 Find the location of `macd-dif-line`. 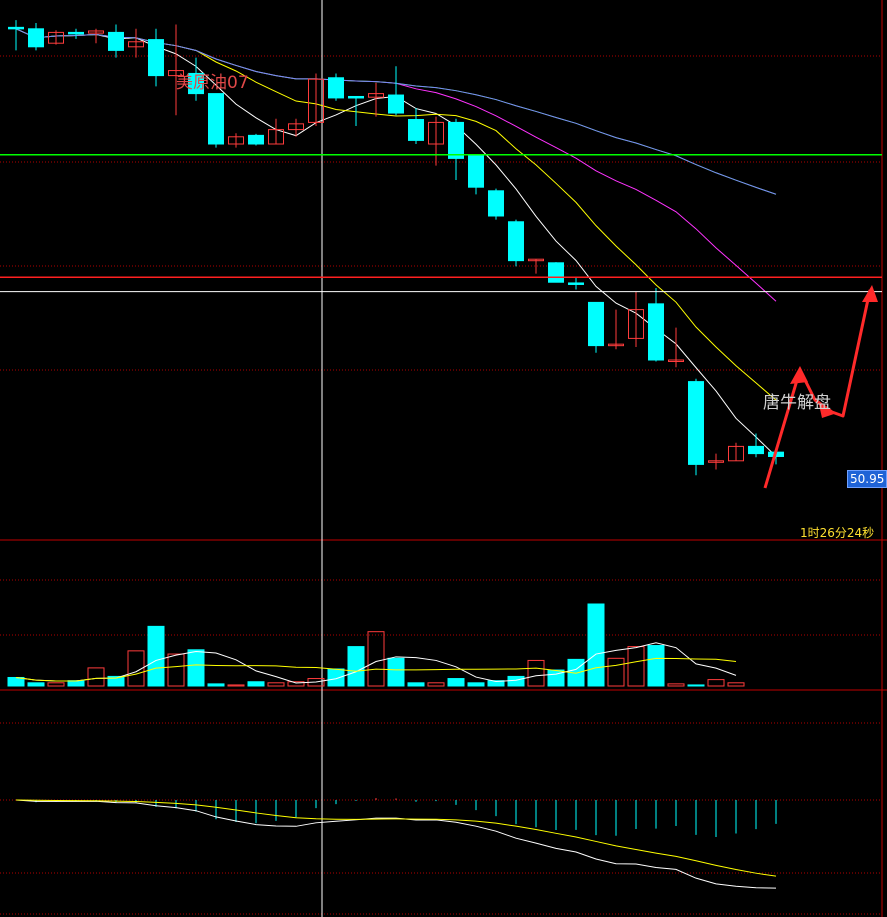

macd-dif-line is located at coordinates (396, 844).